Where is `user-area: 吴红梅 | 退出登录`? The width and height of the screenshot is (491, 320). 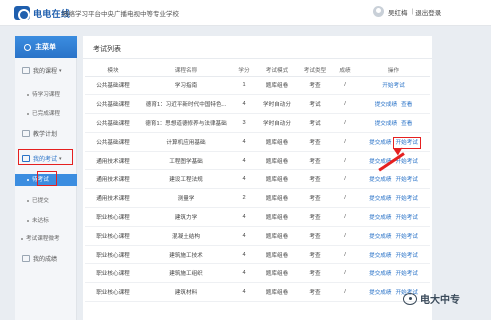
user-area: 吴红梅 | 退出登录 is located at coordinates (407, 11).